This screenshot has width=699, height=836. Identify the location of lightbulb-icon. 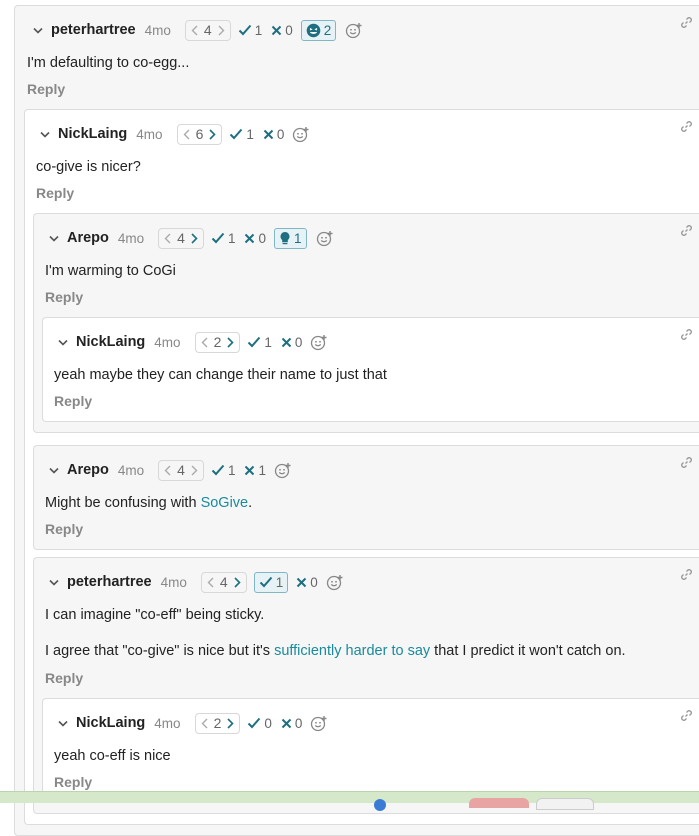
(285, 237).